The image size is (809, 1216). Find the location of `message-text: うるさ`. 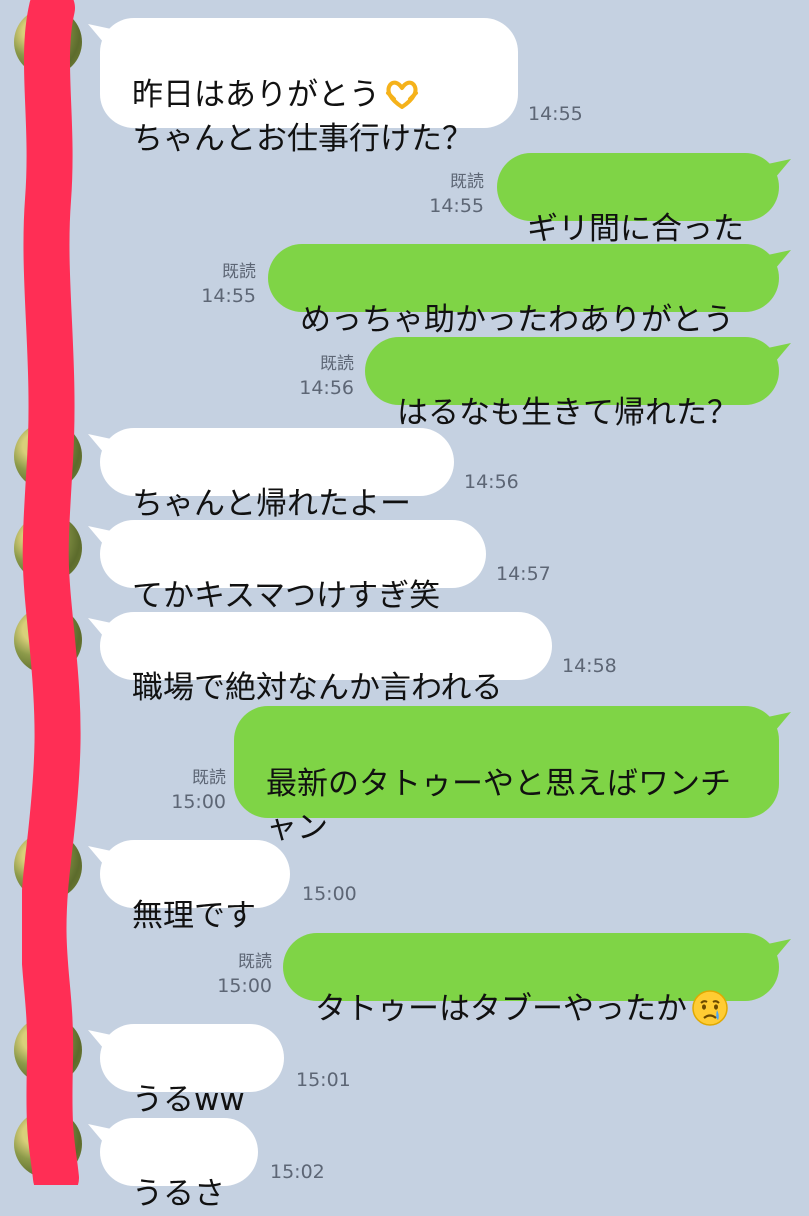

message-text: うるさ is located at coordinates (178, 1194).